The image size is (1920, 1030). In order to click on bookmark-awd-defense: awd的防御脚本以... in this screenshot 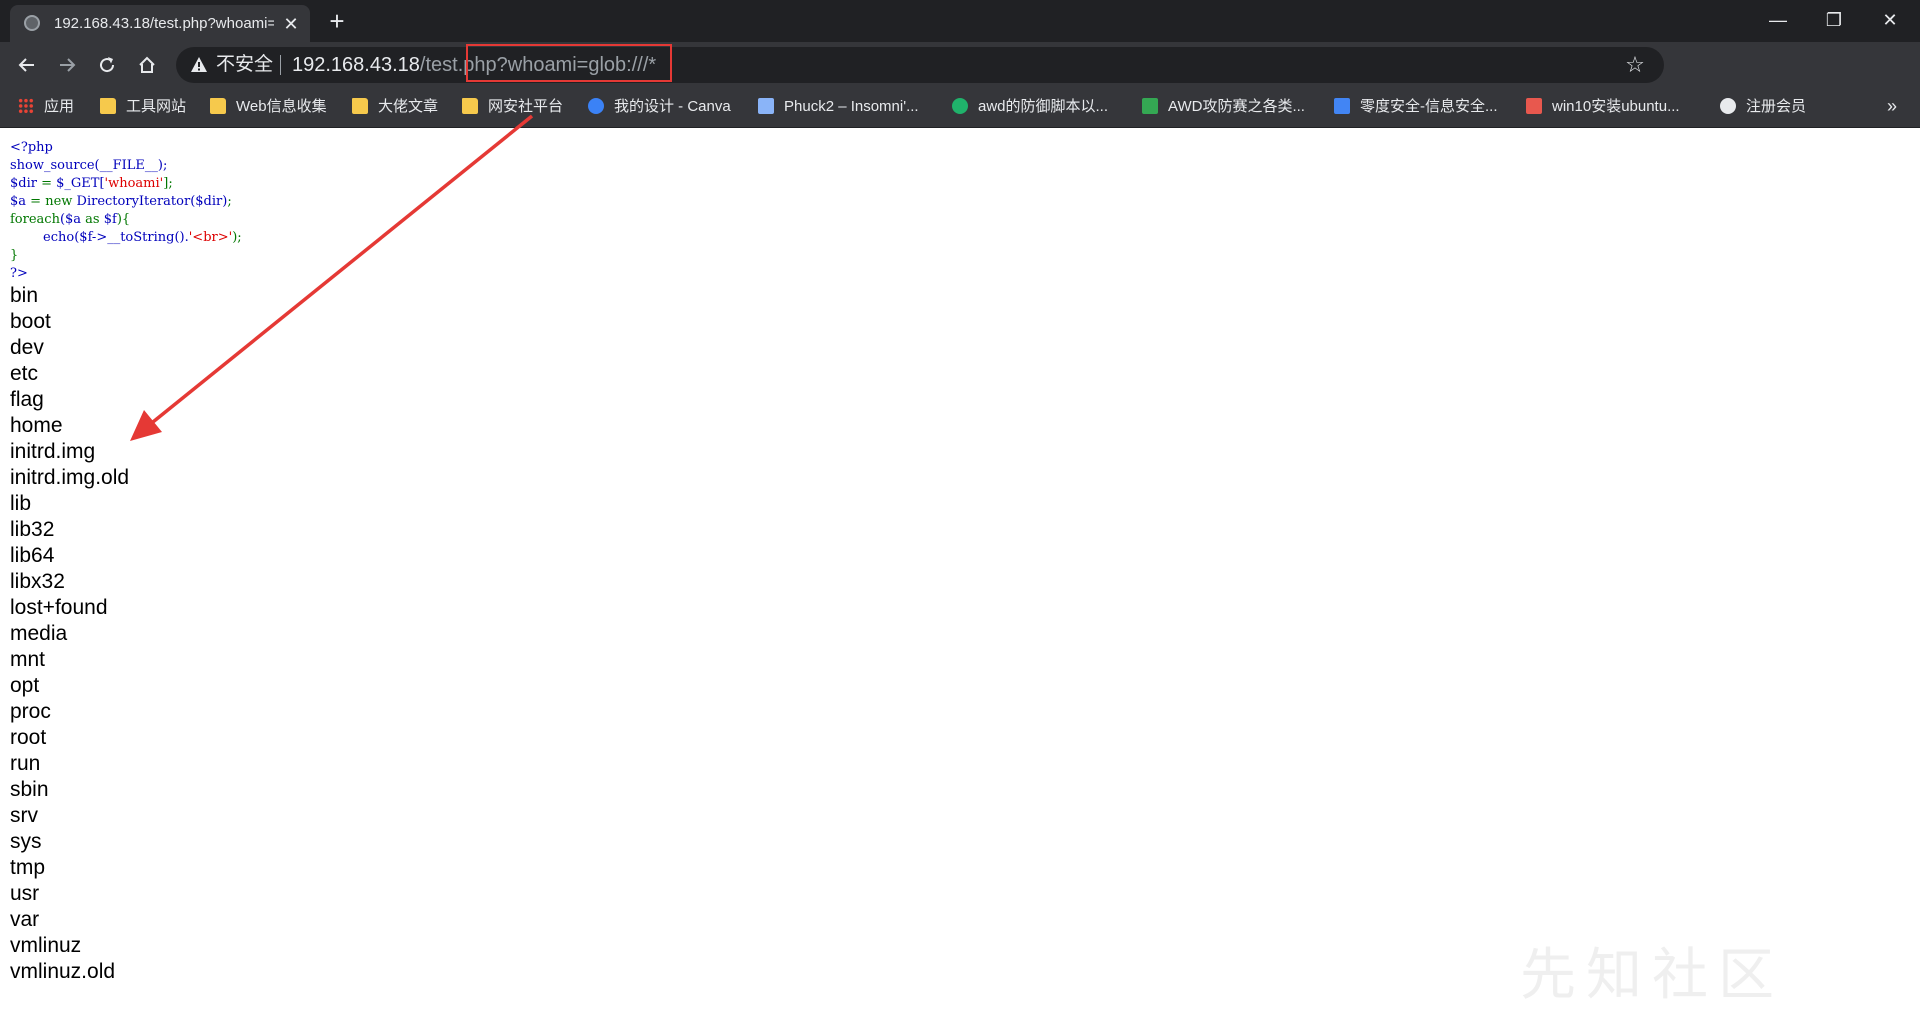, I will do `click(1030, 107)`.